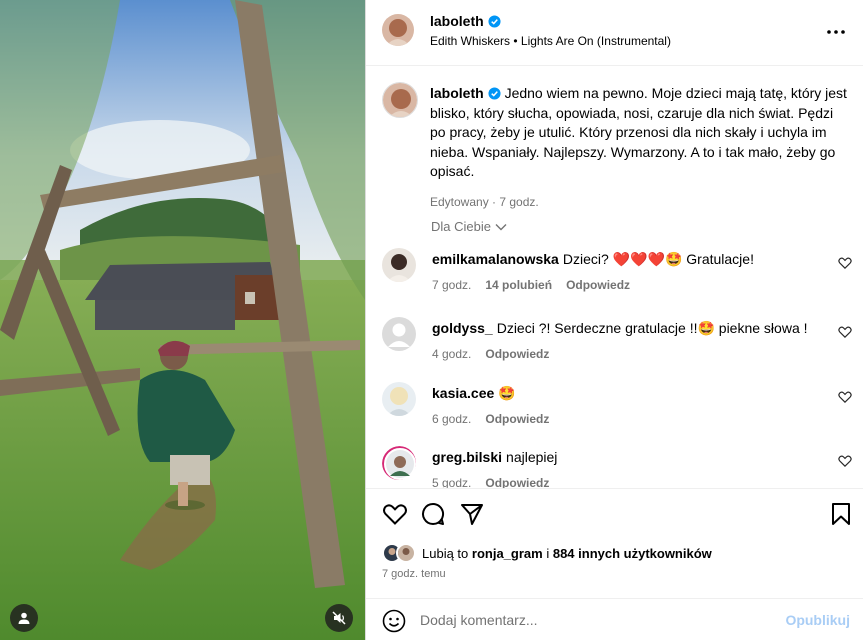 The width and height of the screenshot is (863, 640). Describe the element at coordinates (617, 515) in the screenshot. I see `post-action-bar` at that location.